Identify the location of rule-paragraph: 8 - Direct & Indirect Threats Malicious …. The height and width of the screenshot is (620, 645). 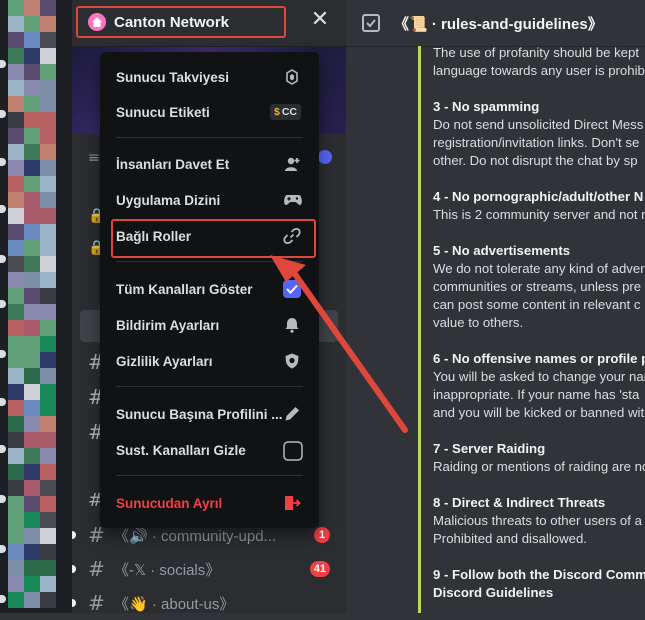
(539, 521).